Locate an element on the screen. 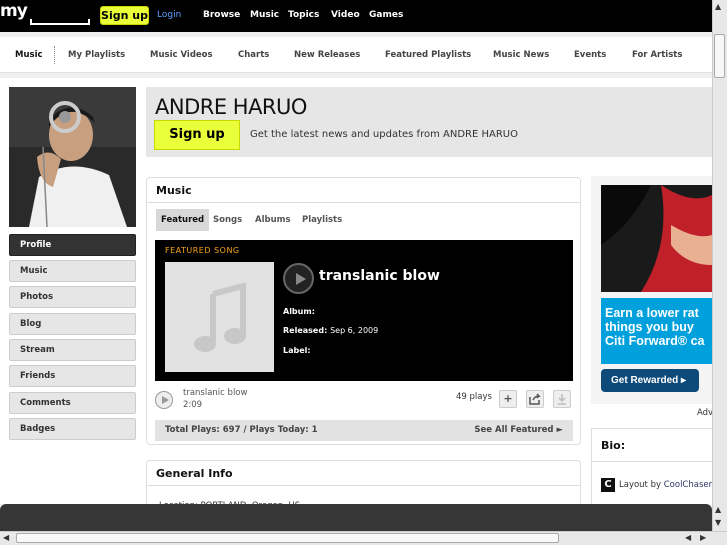 Image resolution: width=727 pixels, height=545 pixels. general-info-divider is located at coordinates (363, 485).